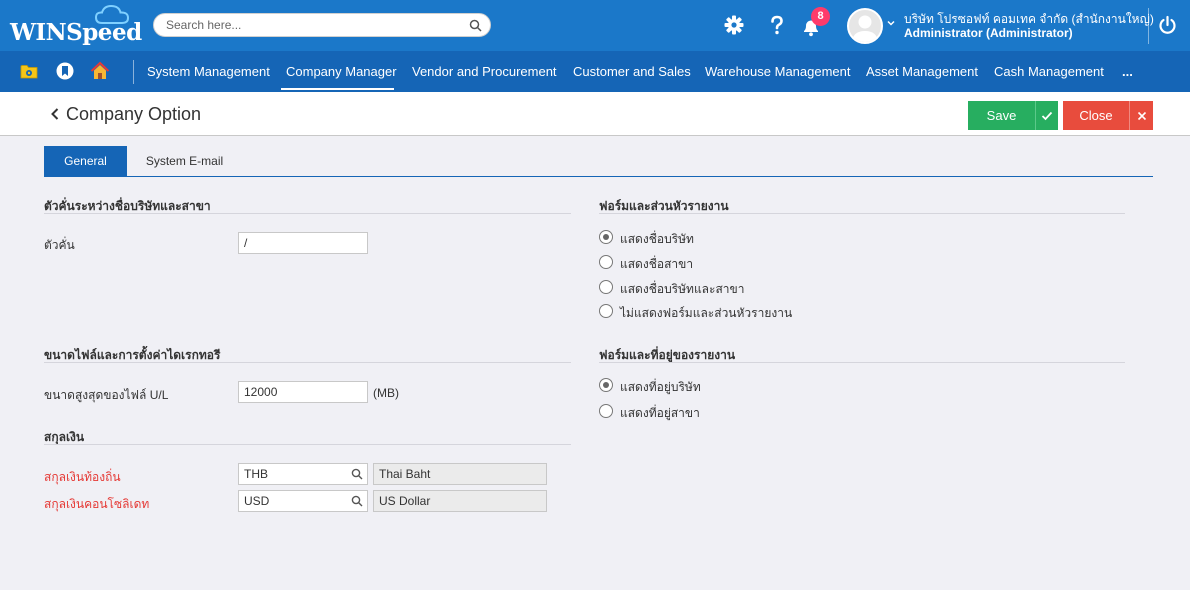  I want to click on local-currency-name: Thai Baht, so click(460, 474).